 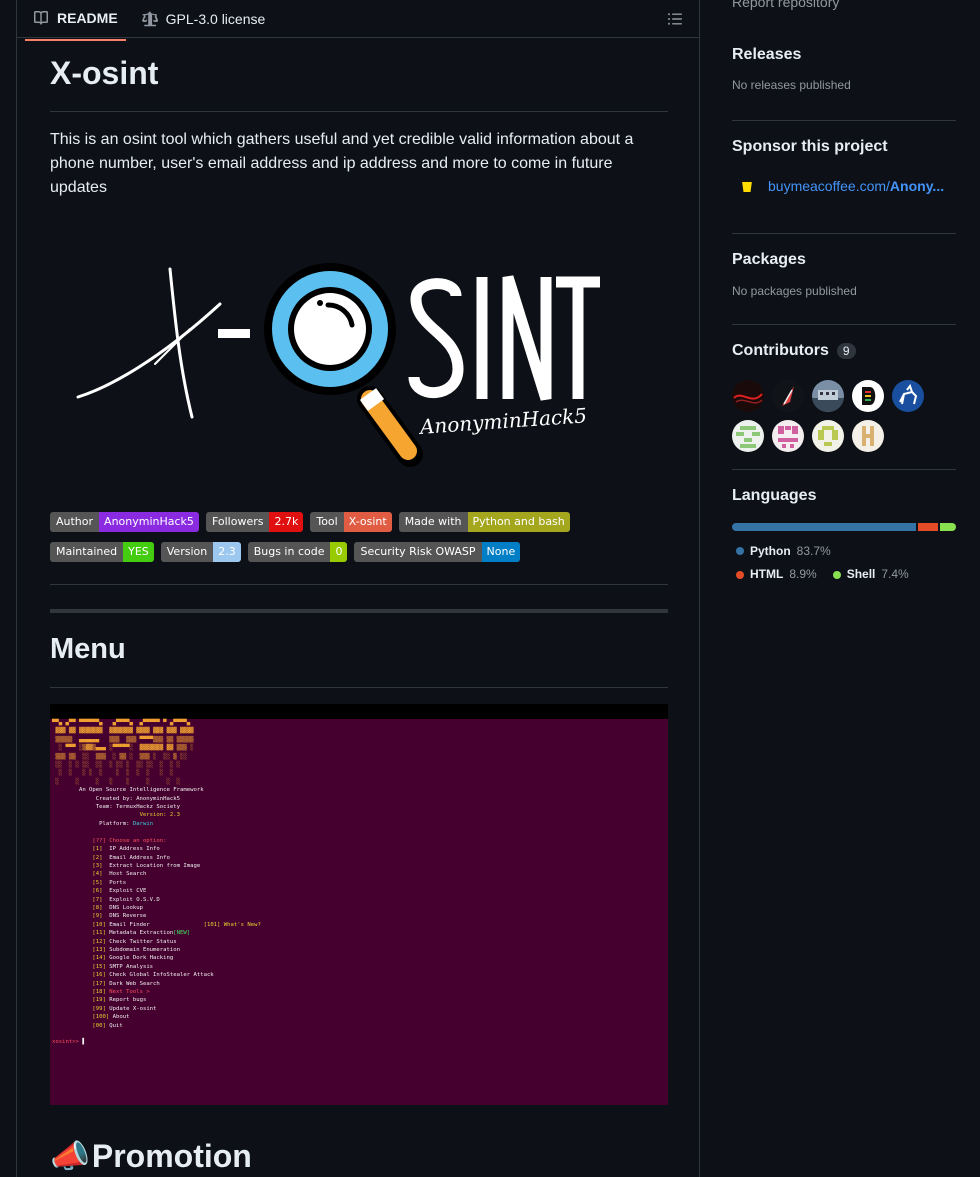 I want to click on releases-heading: Releases, so click(x=844, y=55).